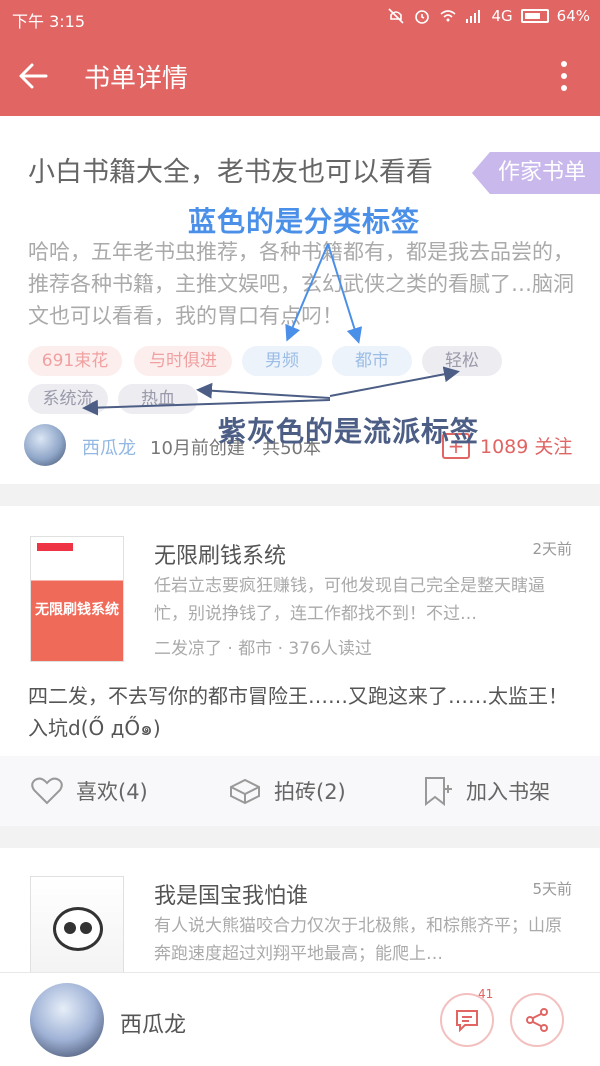 This screenshot has width=600, height=1066. What do you see at coordinates (304, 221) in the screenshot?
I see `annotation-category-tags: 蓝色的是分类标签` at bounding box center [304, 221].